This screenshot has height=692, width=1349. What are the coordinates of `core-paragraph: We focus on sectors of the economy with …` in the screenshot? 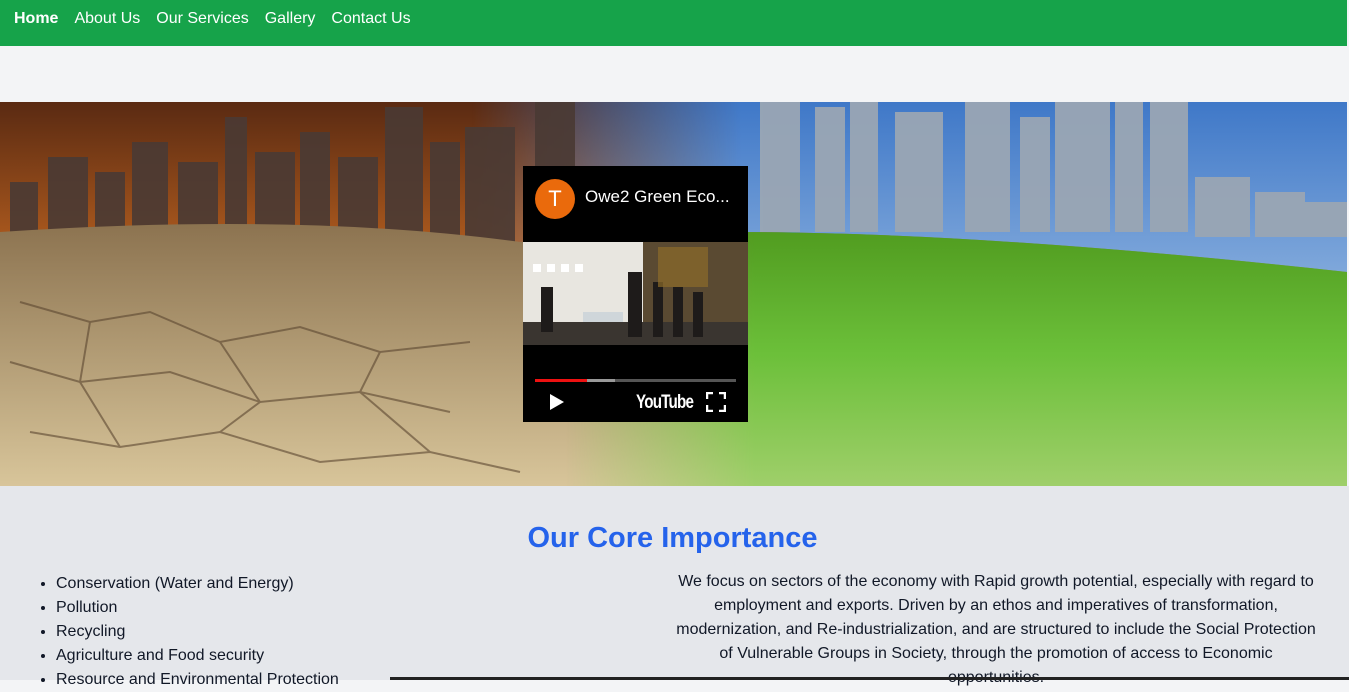 It's located at (996, 629).